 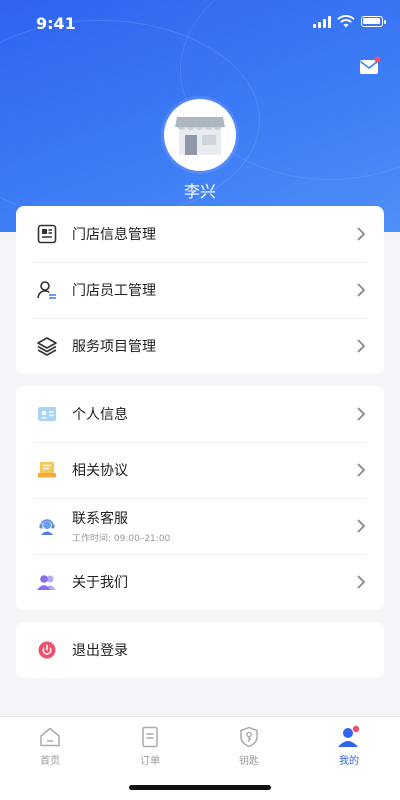 What do you see at coordinates (114, 235) in the screenshot?
I see `menu-item-label: 门店信息管理` at bounding box center [114, 235].